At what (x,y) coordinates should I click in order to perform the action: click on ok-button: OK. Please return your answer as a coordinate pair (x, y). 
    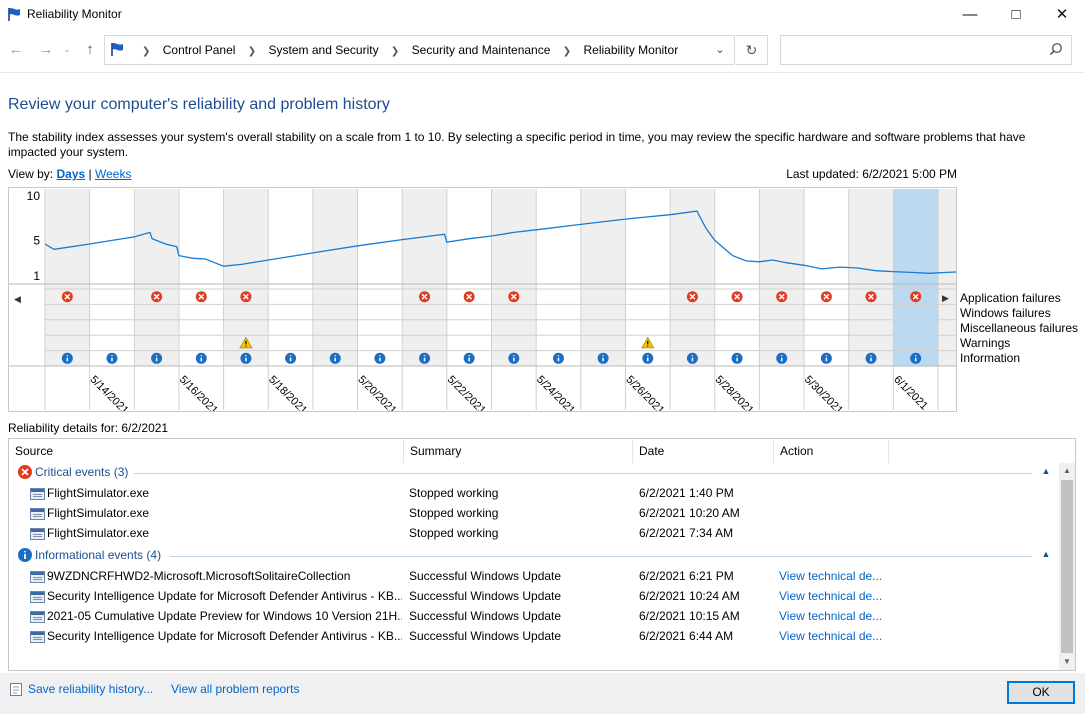
    Looking at the image, I should click on (1041, 692).